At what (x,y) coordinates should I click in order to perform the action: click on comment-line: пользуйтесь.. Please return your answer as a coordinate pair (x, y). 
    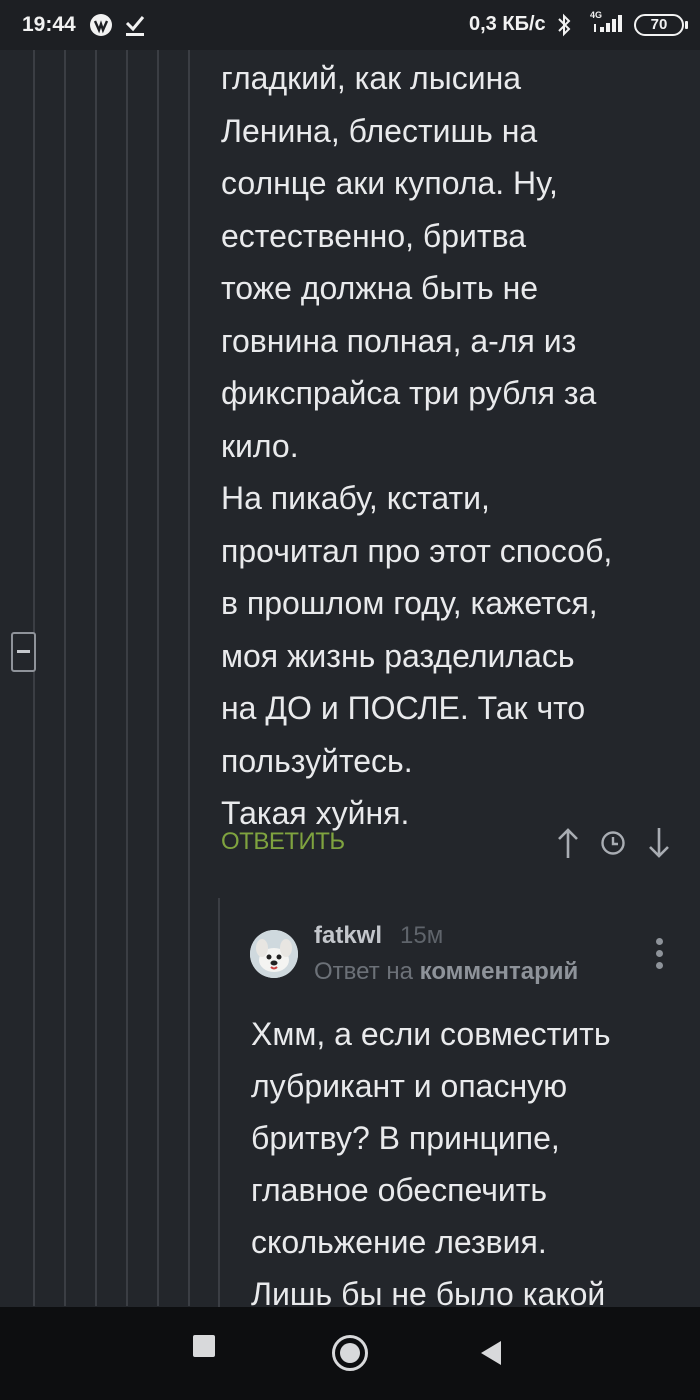
    Looking at the image, I should click on (317, 760).